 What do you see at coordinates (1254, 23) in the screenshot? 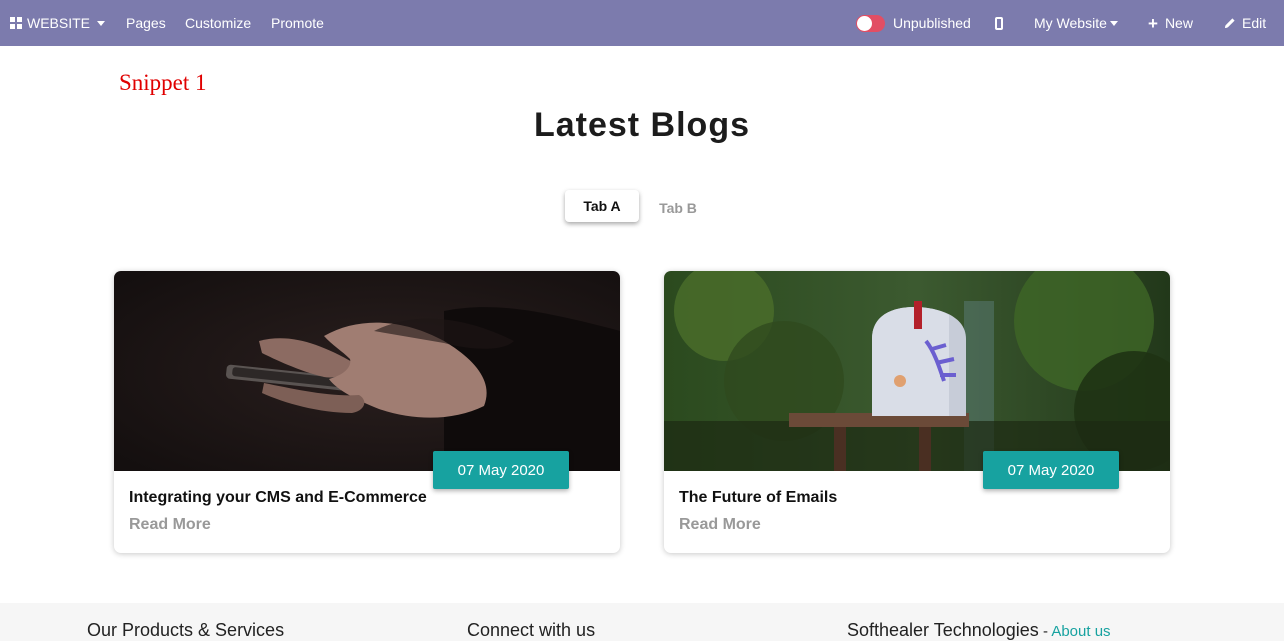
I see `edit-label: Edit` at bounding box center [1254, 23].